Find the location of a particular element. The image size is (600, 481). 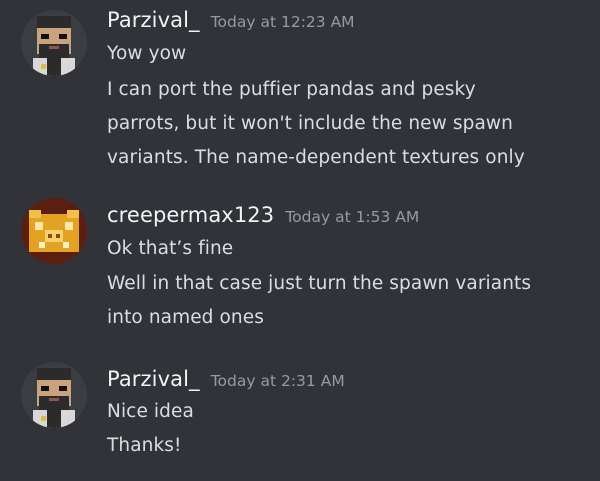

message-text: Ok that’s fine is located at coordinates (170, 248).